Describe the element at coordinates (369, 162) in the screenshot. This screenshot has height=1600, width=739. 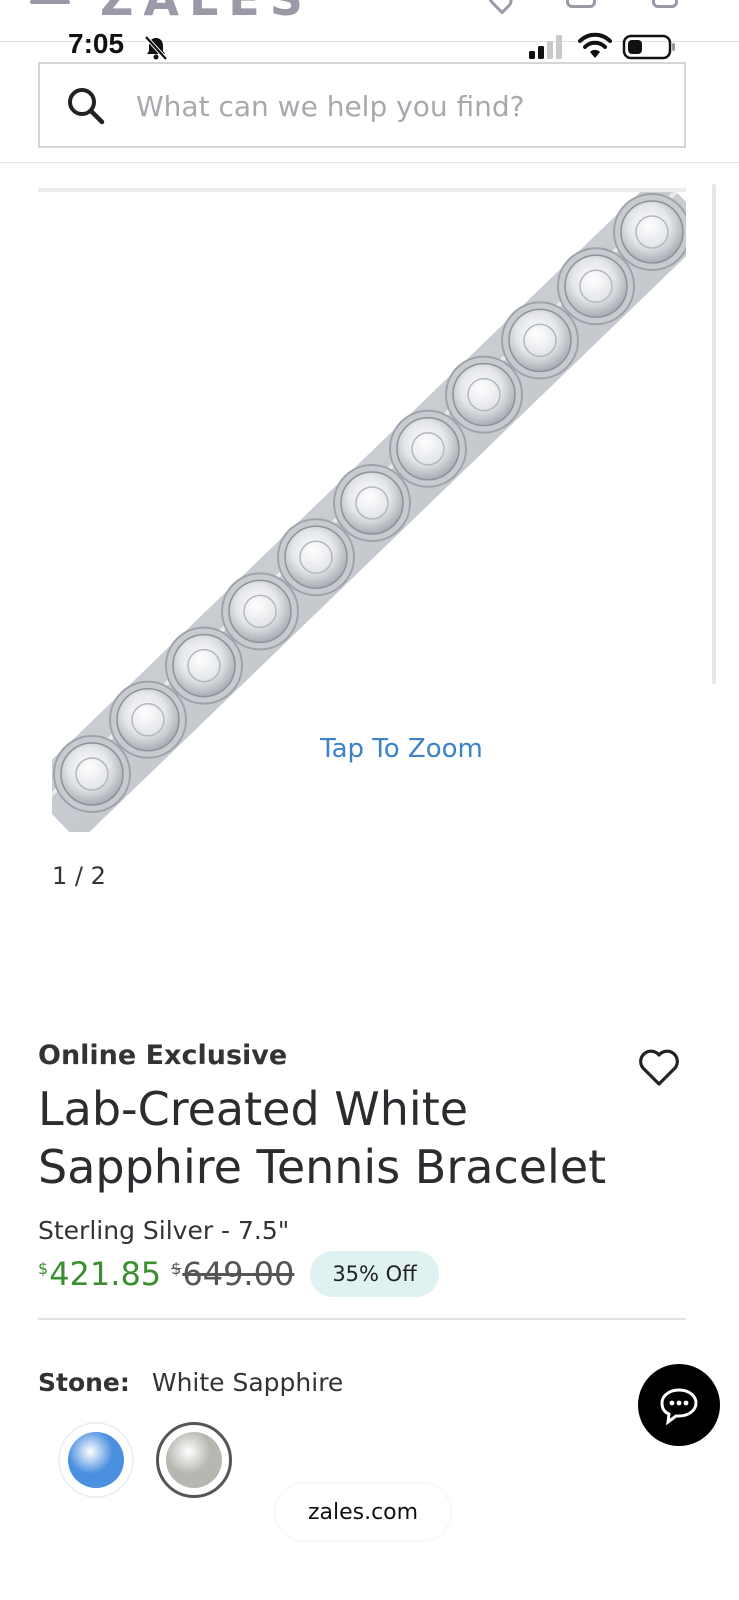
I see `search-divider` at that location.